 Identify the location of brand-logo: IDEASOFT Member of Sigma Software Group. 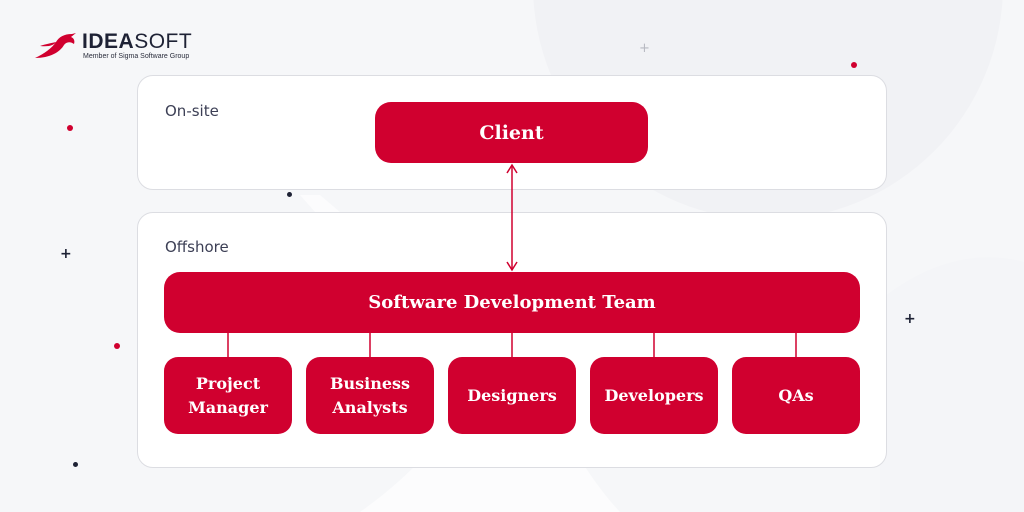
(113, 45).